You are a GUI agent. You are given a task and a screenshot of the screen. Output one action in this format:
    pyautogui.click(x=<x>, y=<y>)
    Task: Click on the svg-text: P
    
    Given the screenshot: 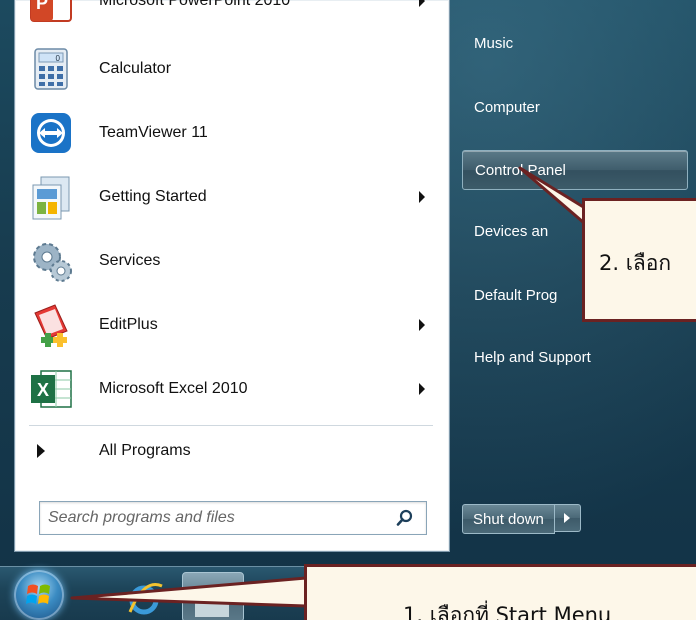 What is the action you would take?
    pyautogui.click(x=42, y=6)
    